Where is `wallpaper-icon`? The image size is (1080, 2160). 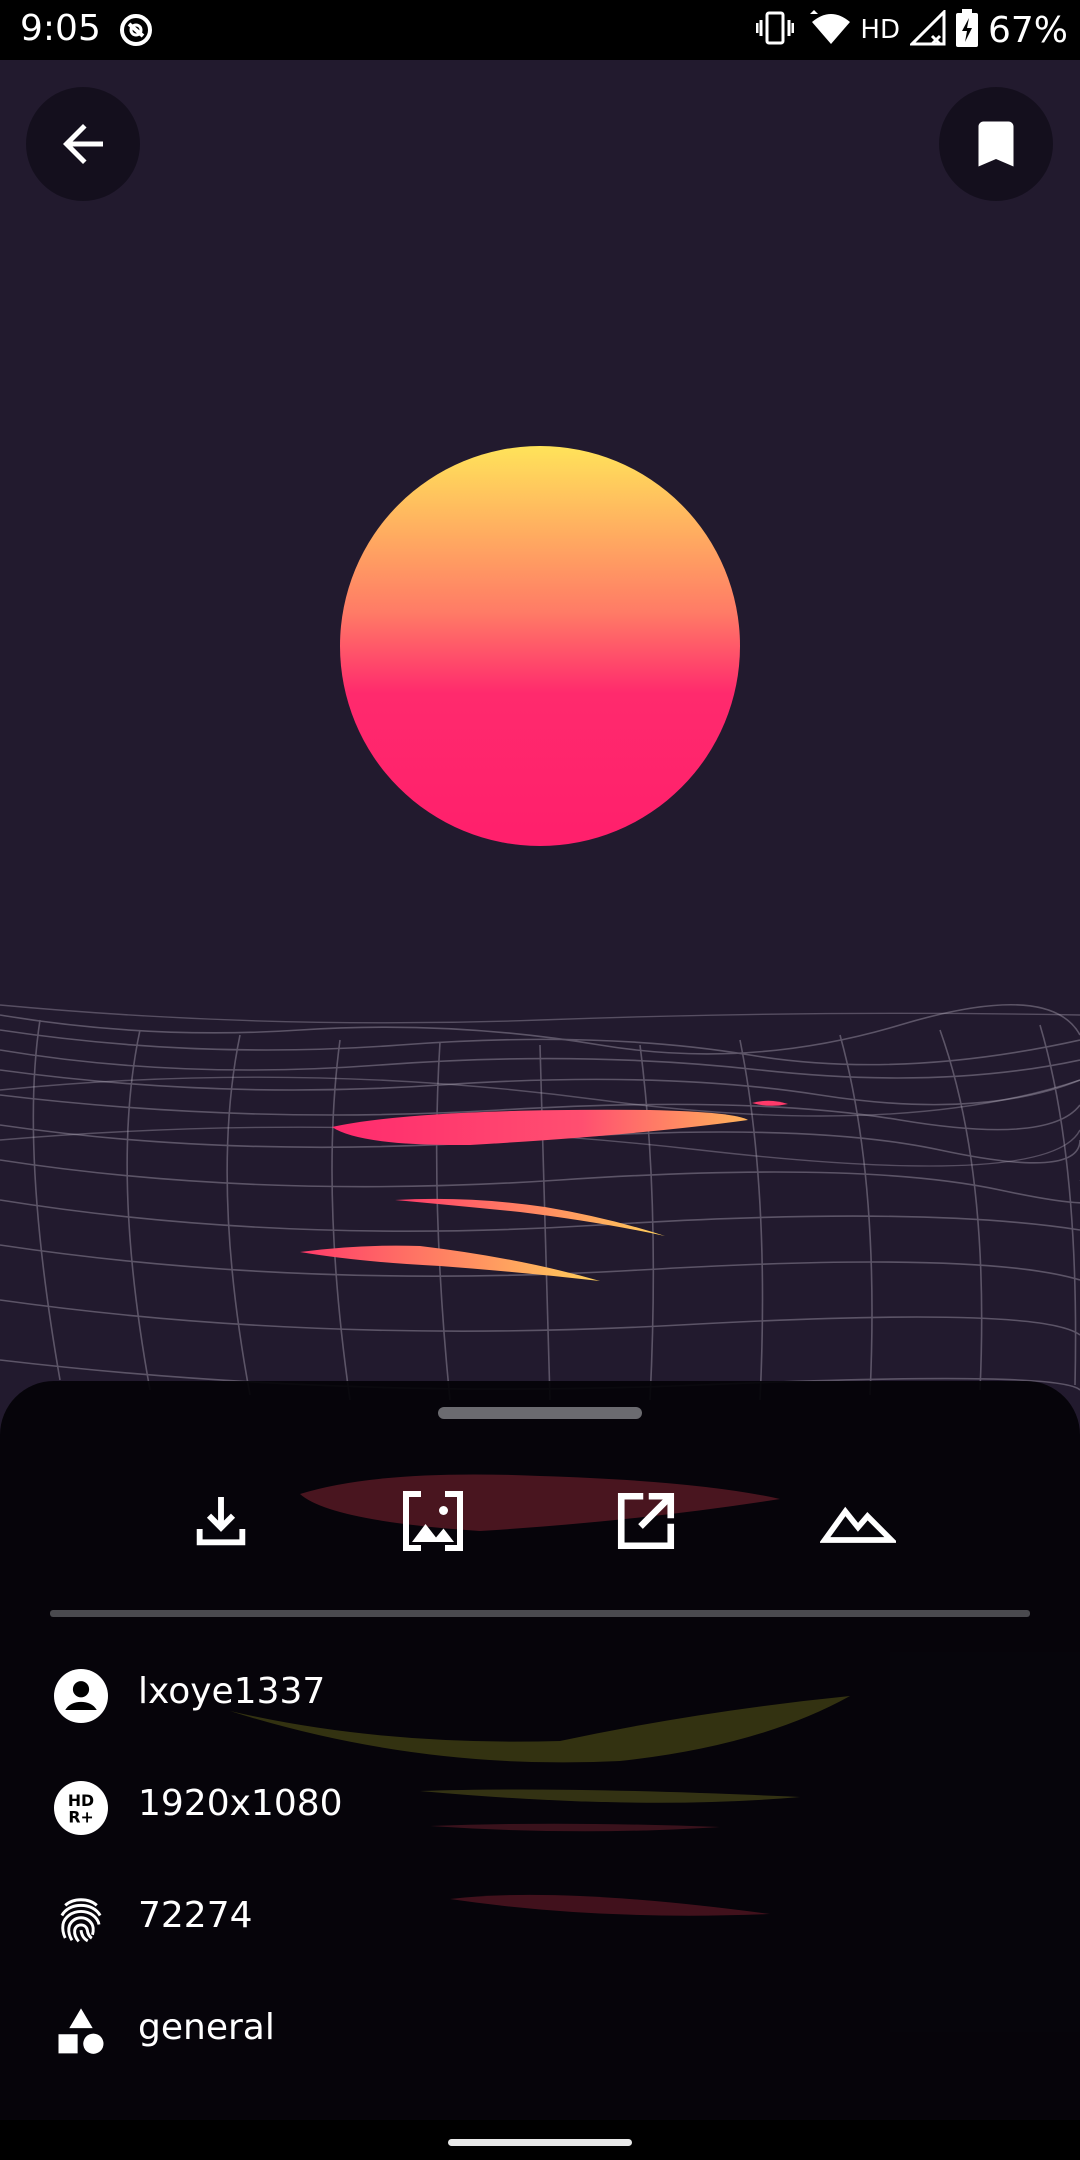 wallpaper-icon is located at coordinates (433, 1521).